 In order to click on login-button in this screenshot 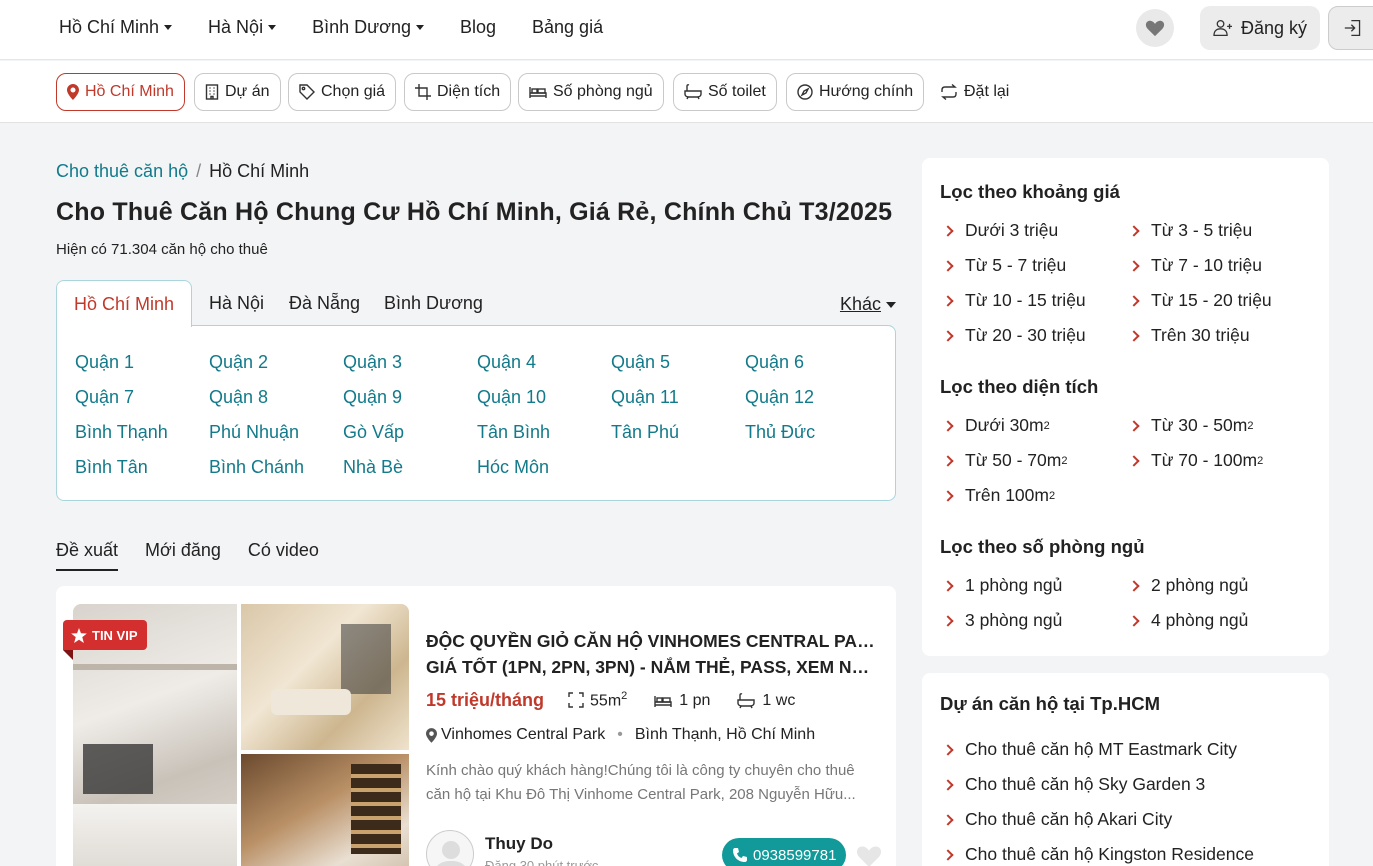, I will do `click(1350, 28)`.